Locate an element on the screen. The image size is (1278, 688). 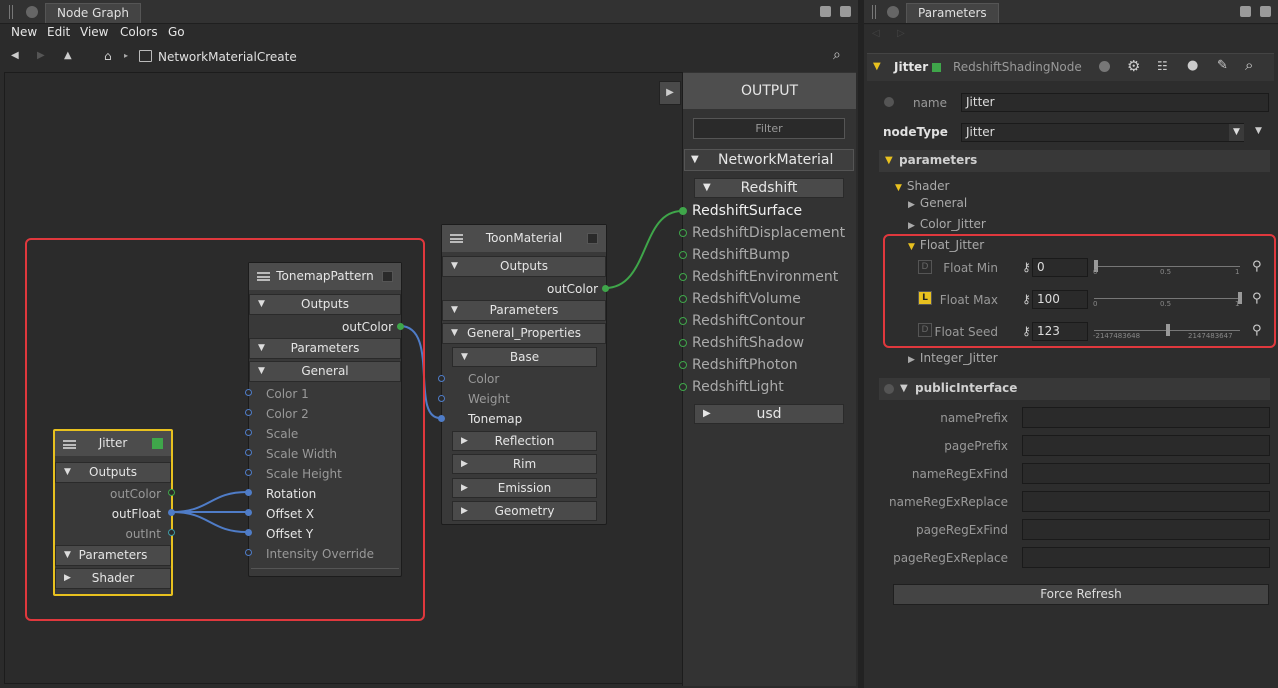
node-toon-outputs-section: ▼ Outputs is located at coordinates (524, 266).